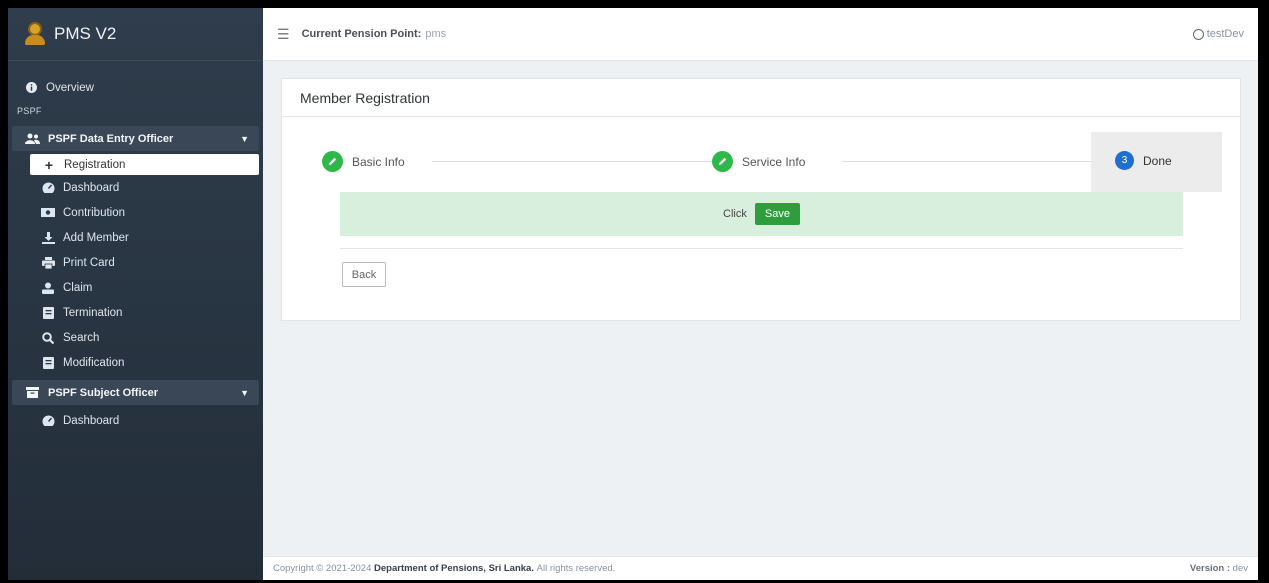 Image resolution: width=1269 pixels, height=583 pixels. I want to click on step-label: Done, so click(1157, 160).